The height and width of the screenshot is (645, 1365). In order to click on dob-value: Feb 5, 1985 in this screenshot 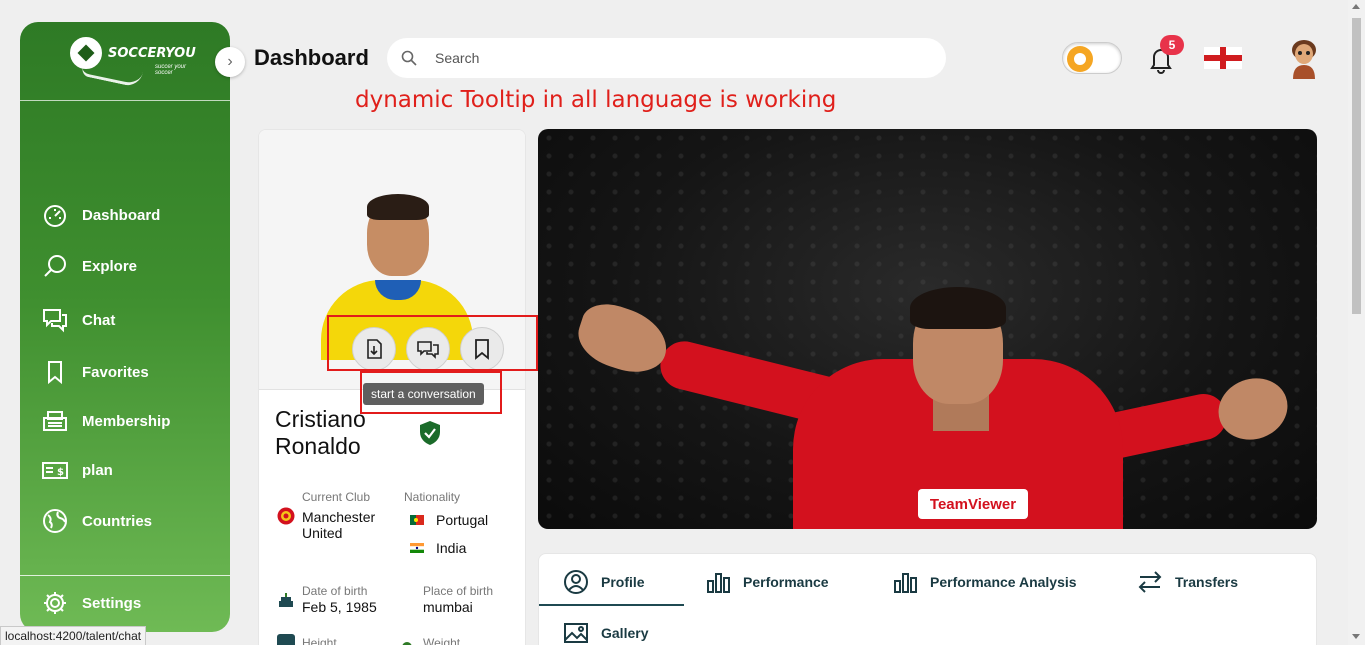, I will do `click(339, 607)`.